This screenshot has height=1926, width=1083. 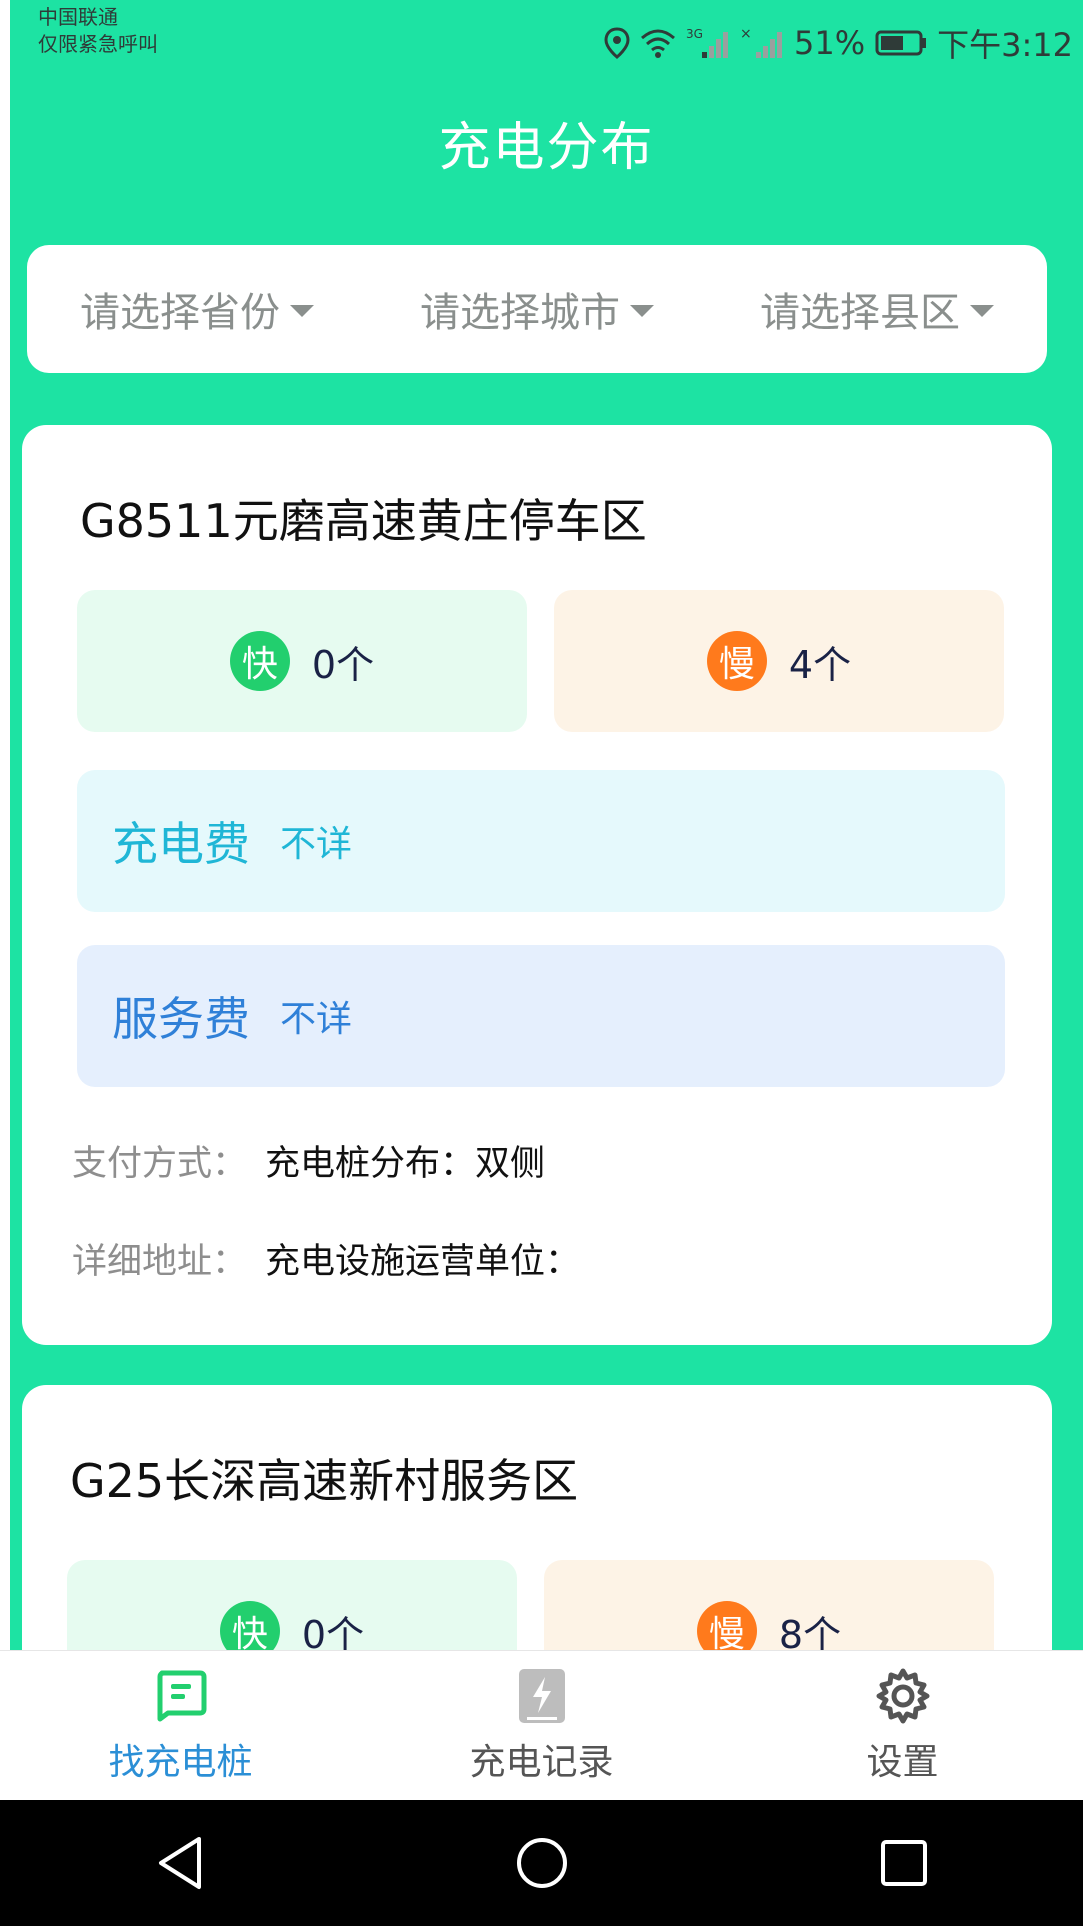 I want to click on station-name: G8511元磨高速黄庄停车区, so click(x=363, y=521).